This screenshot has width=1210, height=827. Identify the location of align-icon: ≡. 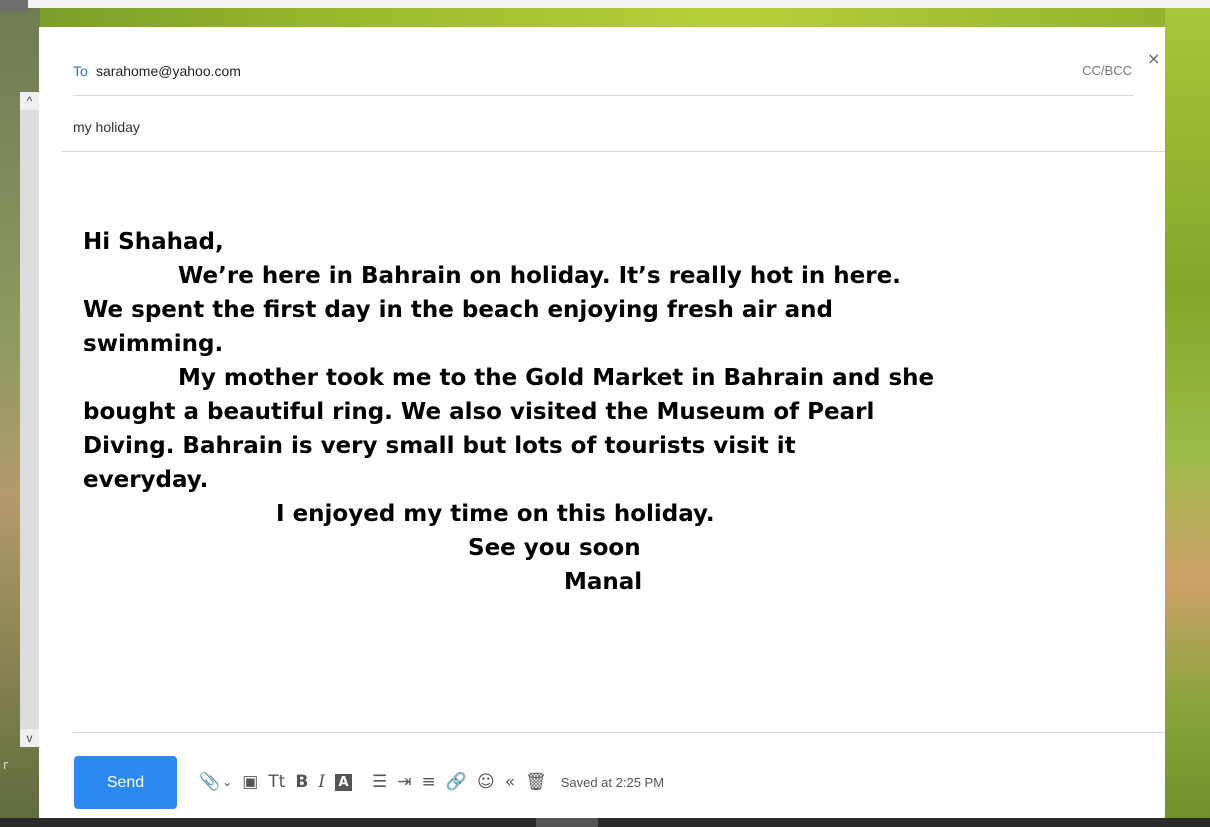
(429, 782).